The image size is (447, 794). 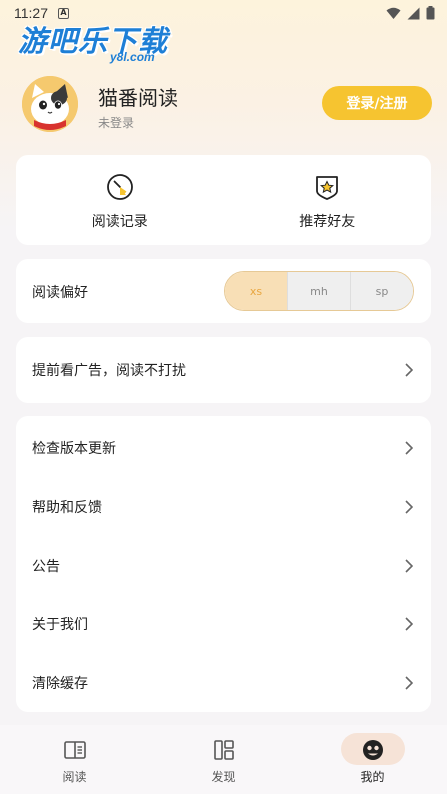 What do you see at coordinates (67, 508) in the screenshot?
I see `help-feedback-label: 帮助和反馈` at bounding box center [67, 508].